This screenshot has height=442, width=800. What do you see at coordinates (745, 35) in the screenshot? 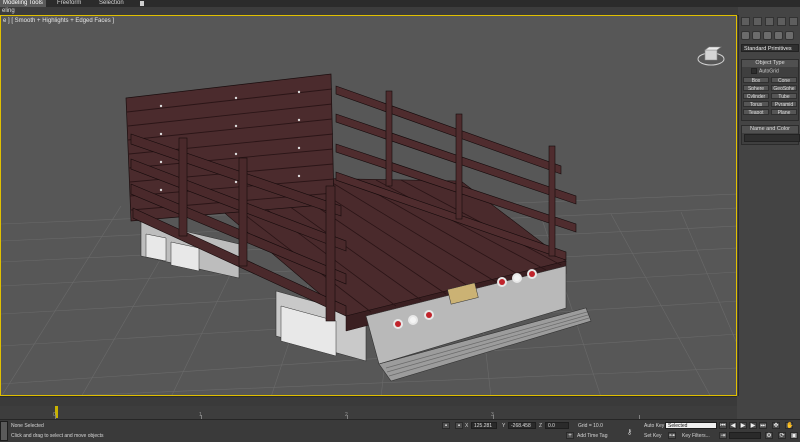
I see `geometry-icon` at bounding box center [745, 35].